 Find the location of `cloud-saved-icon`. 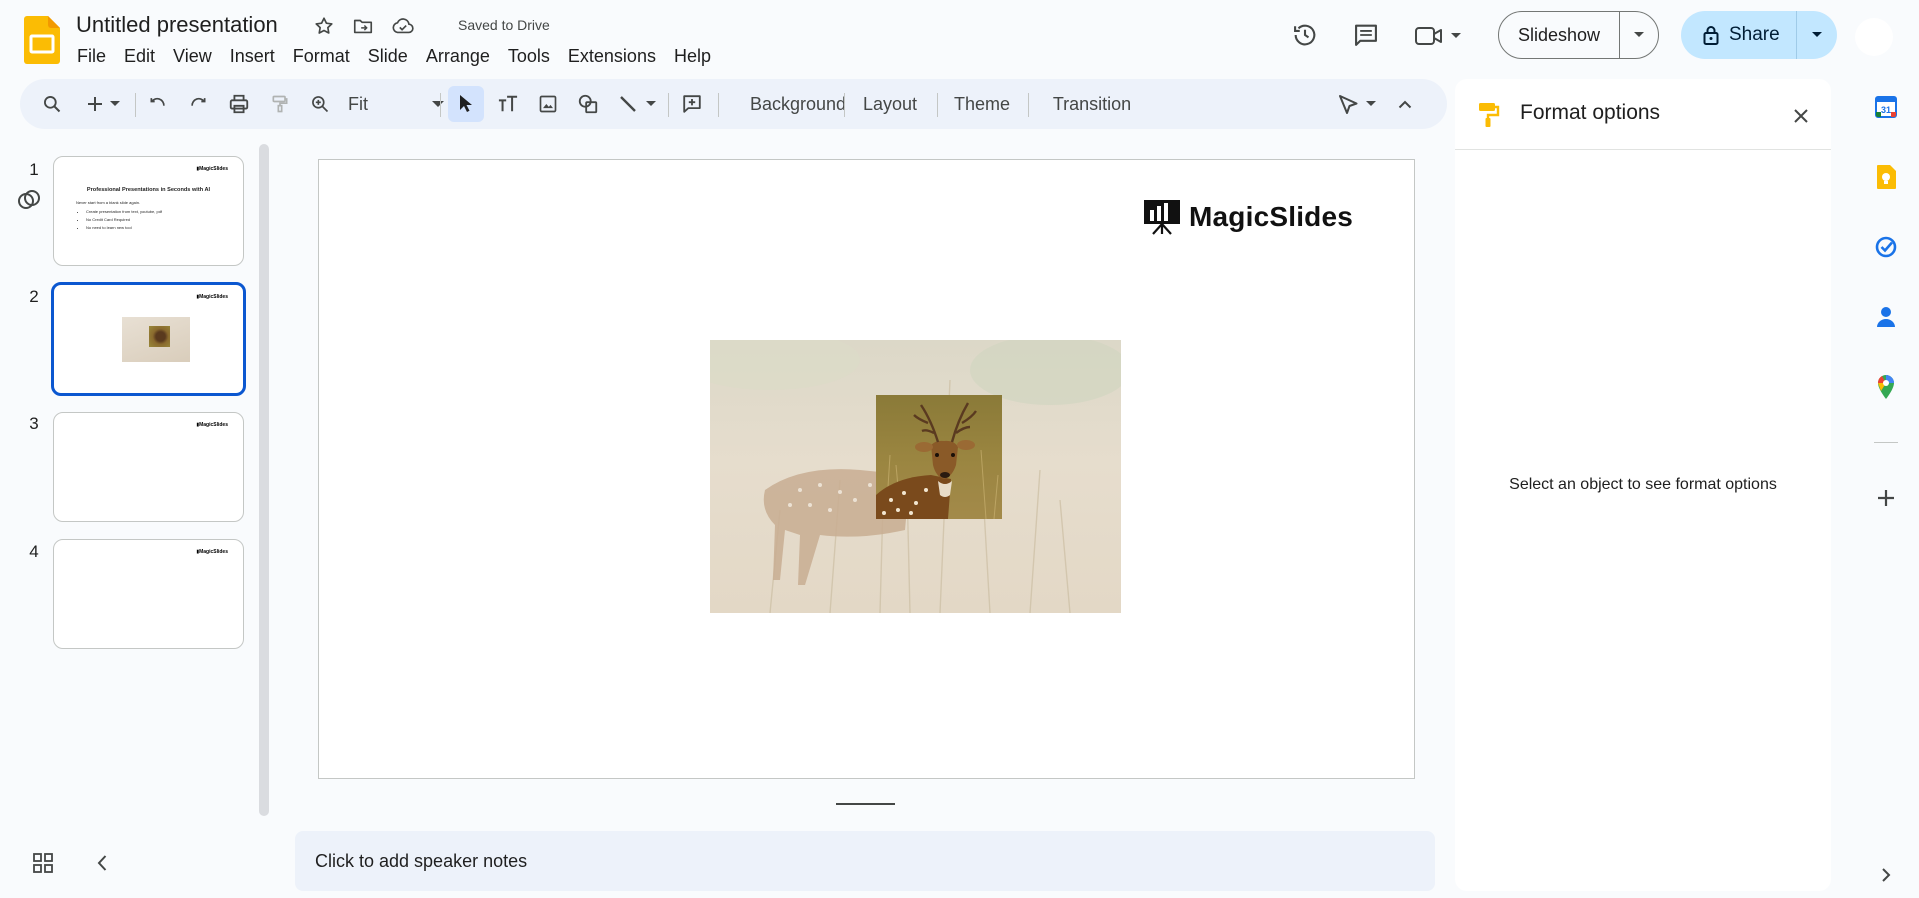

cloud-saved-icon is located at coordinates (403, 26).